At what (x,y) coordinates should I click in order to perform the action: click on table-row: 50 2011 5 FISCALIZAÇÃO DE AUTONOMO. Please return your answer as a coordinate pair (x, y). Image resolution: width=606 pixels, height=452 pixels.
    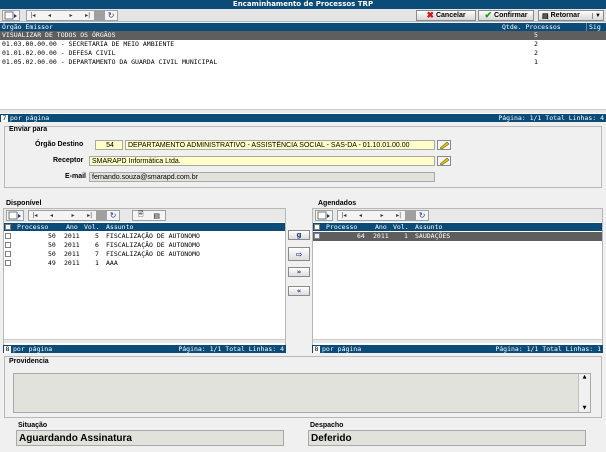
    Looking at the image, I should click on (144, 236).